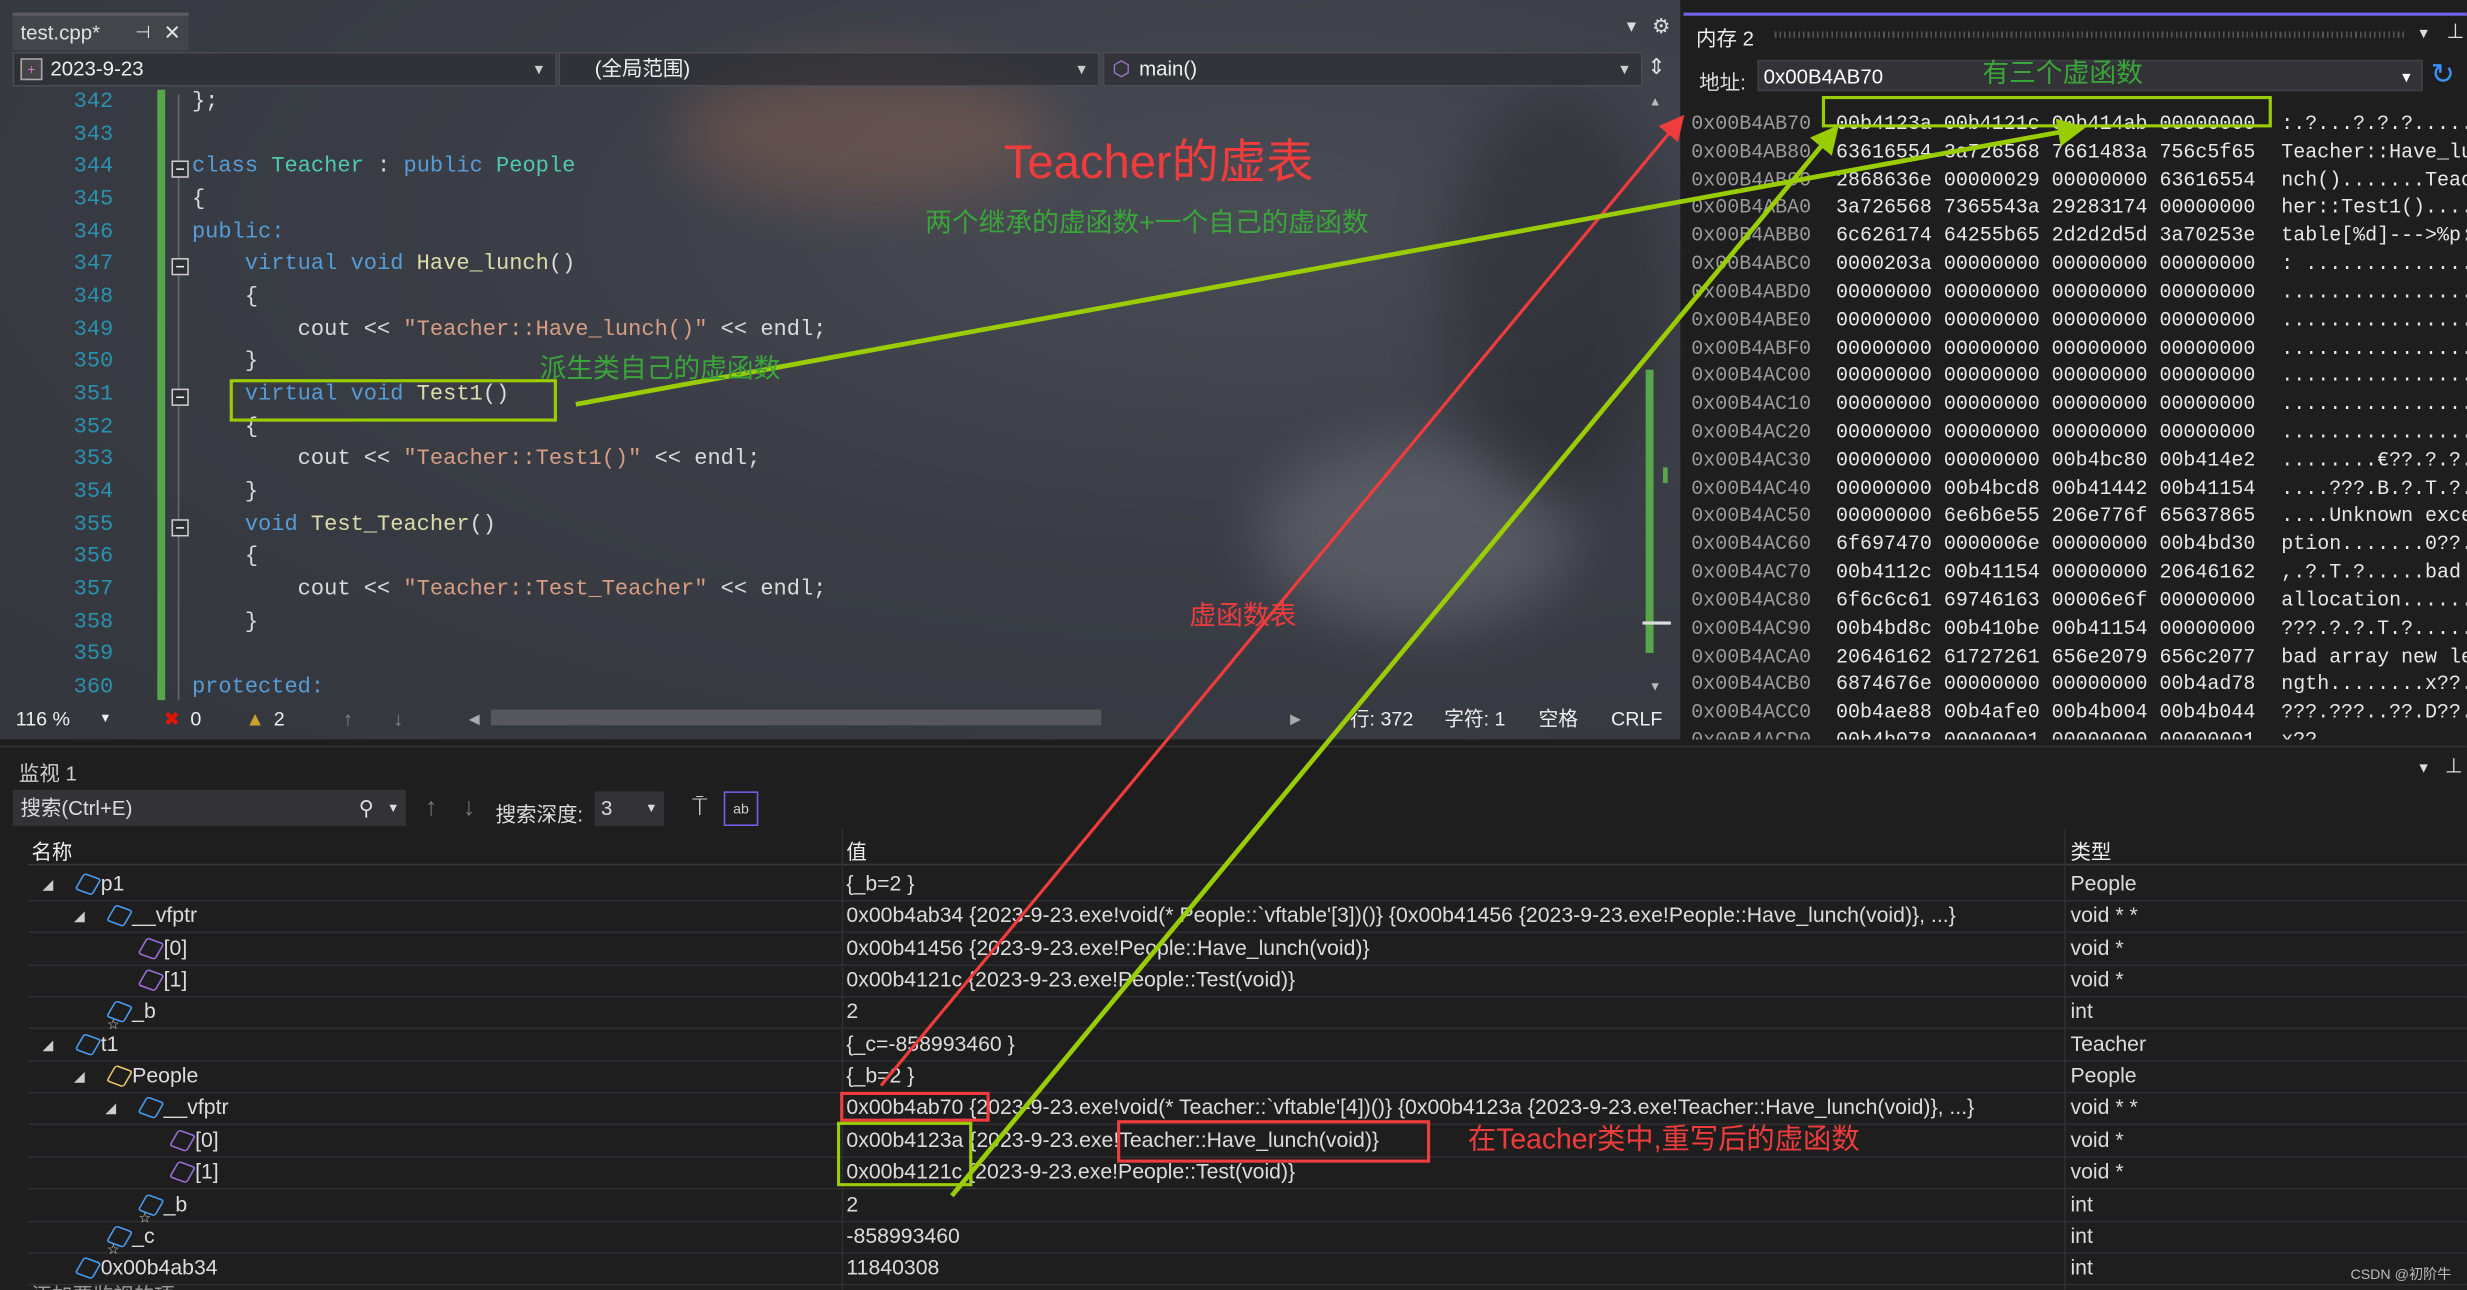  I want to click on annotation-overridden: 在Teacher类中,重写后的虚函数, so click(1663, 1139).